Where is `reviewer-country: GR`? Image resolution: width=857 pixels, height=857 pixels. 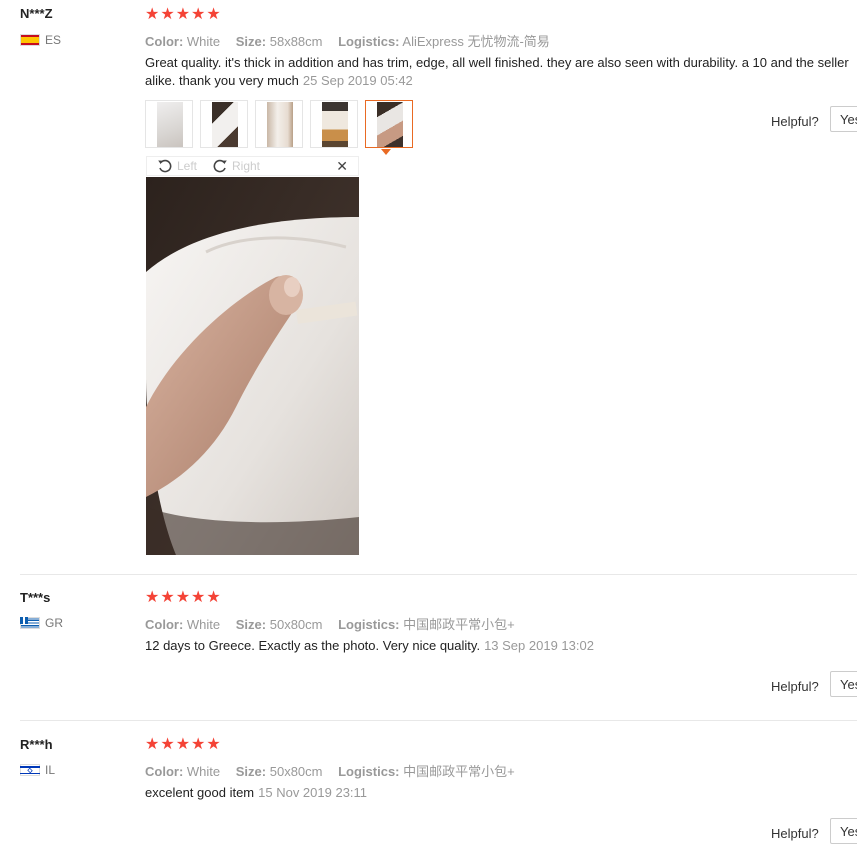 reviewer-country: GR is located at coordinates (41, 623).